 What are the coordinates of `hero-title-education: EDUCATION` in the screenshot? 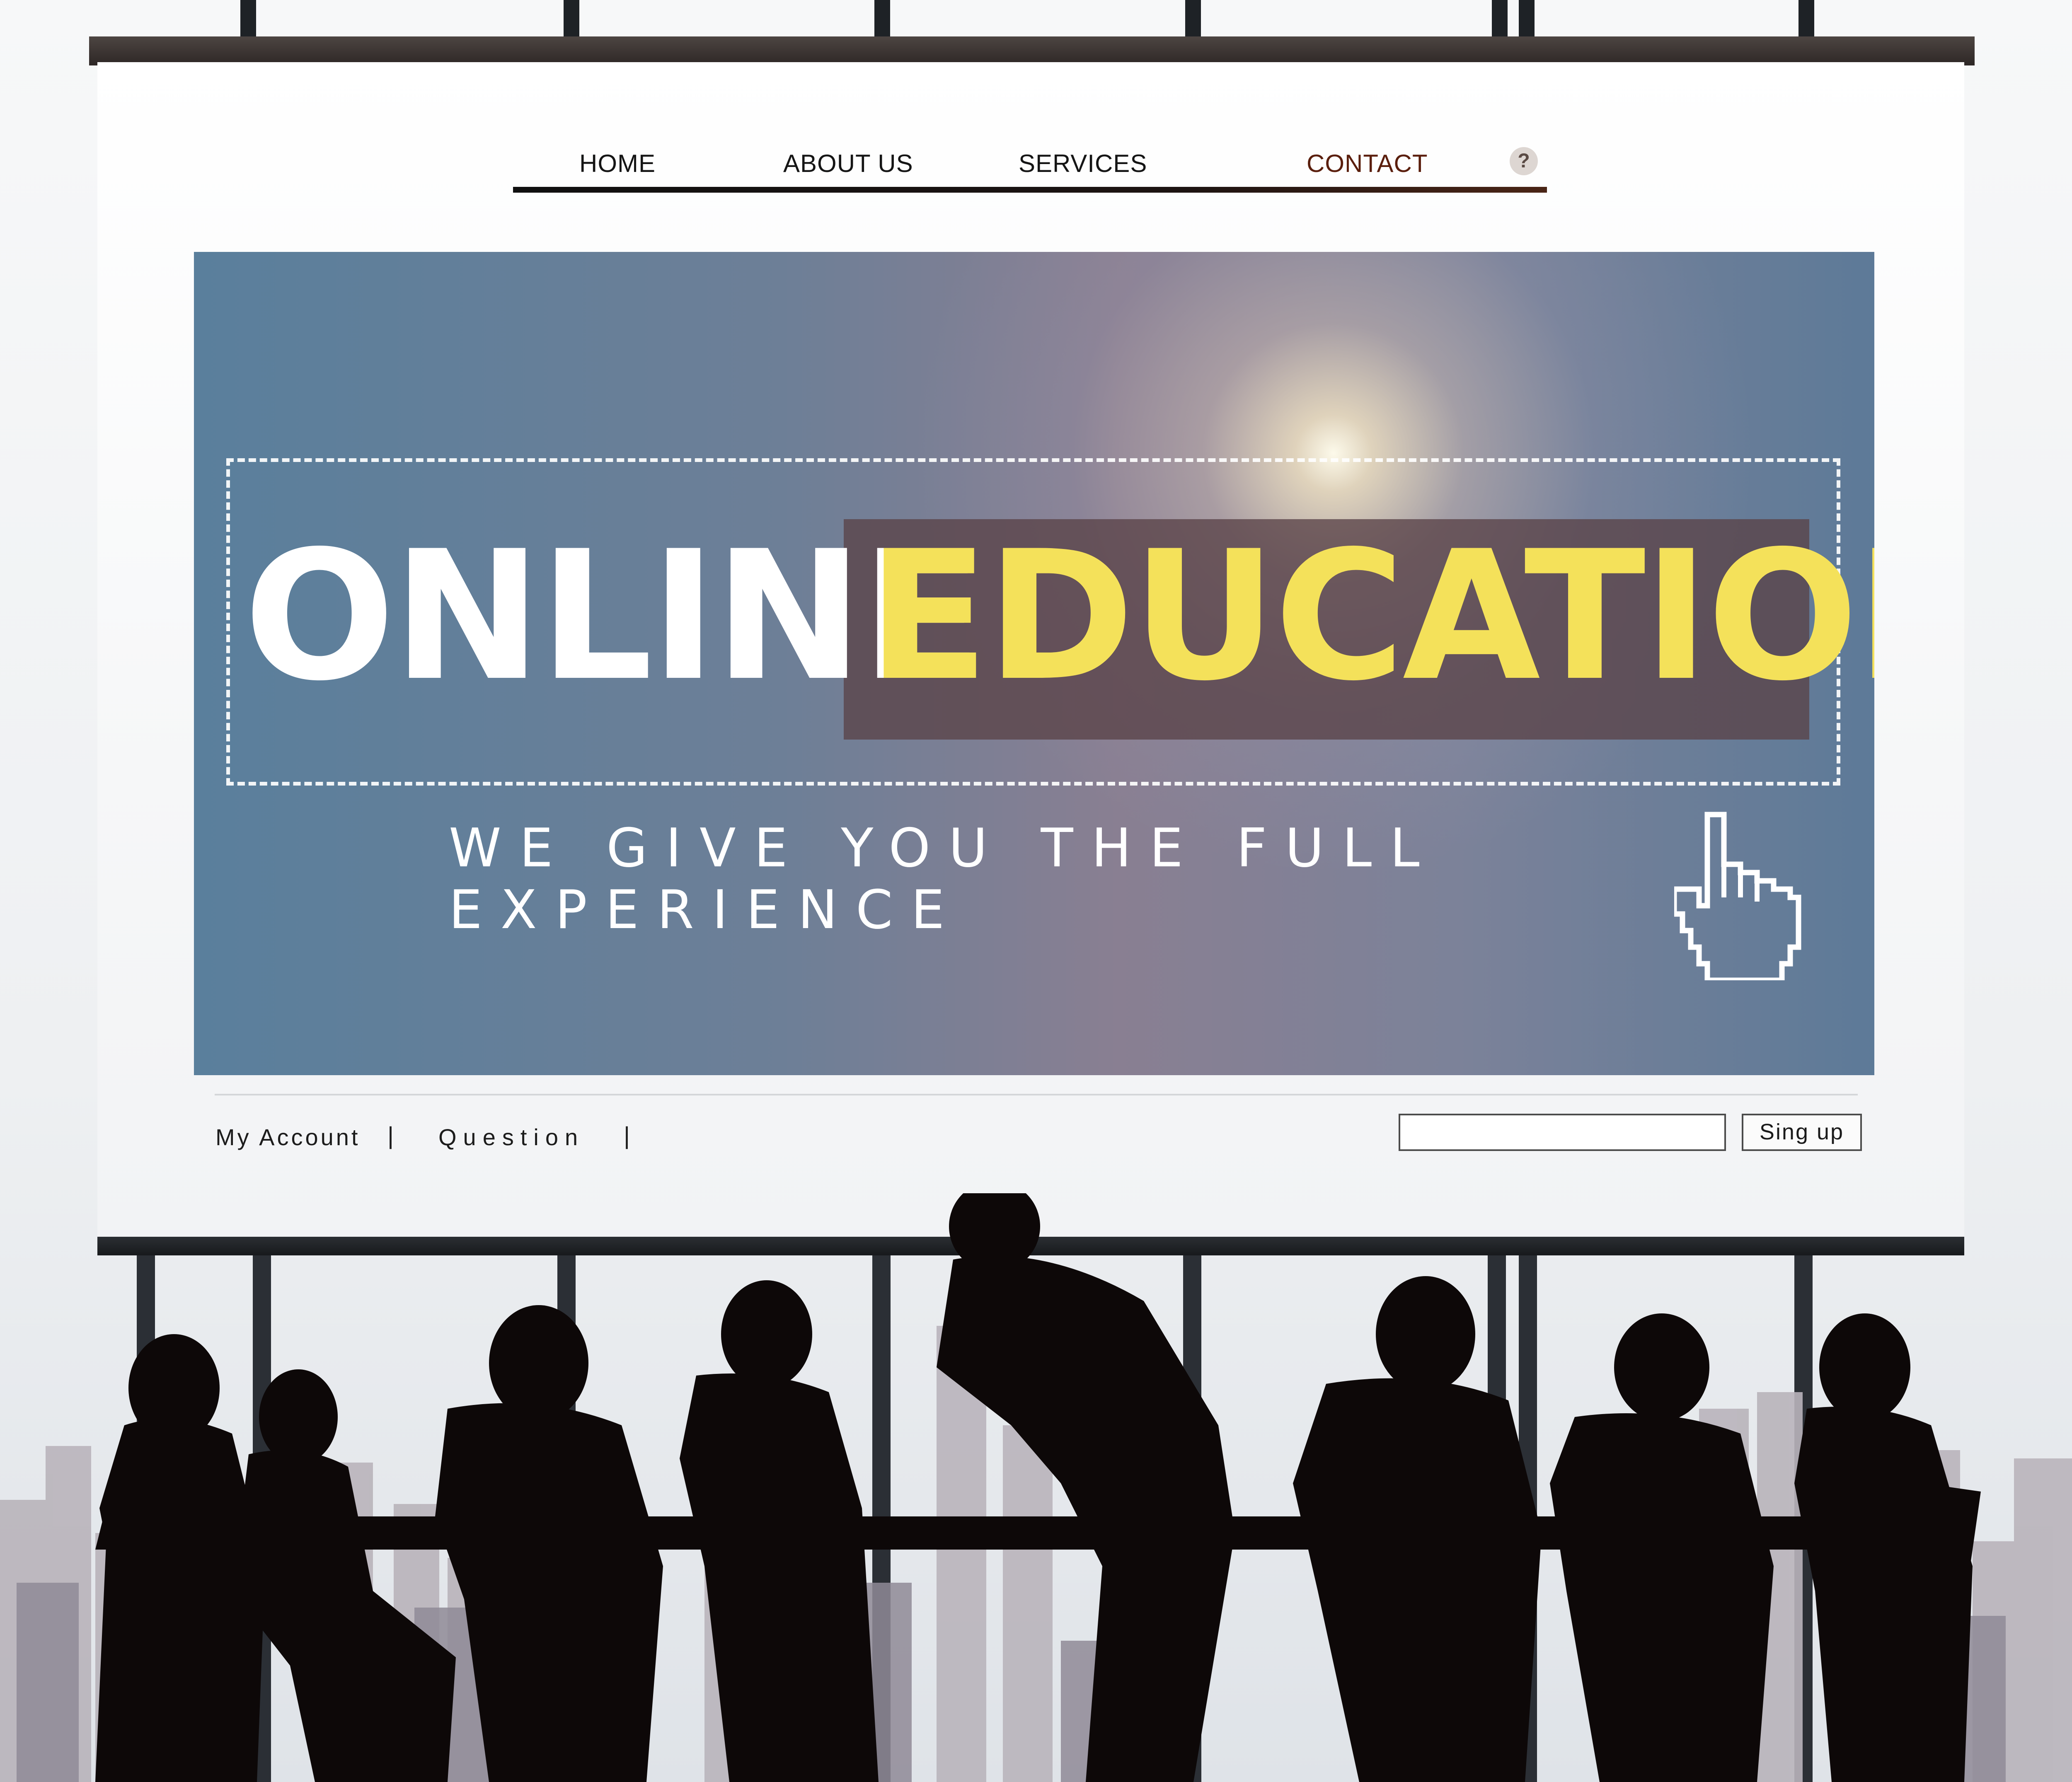 It's located at (1370, 616).